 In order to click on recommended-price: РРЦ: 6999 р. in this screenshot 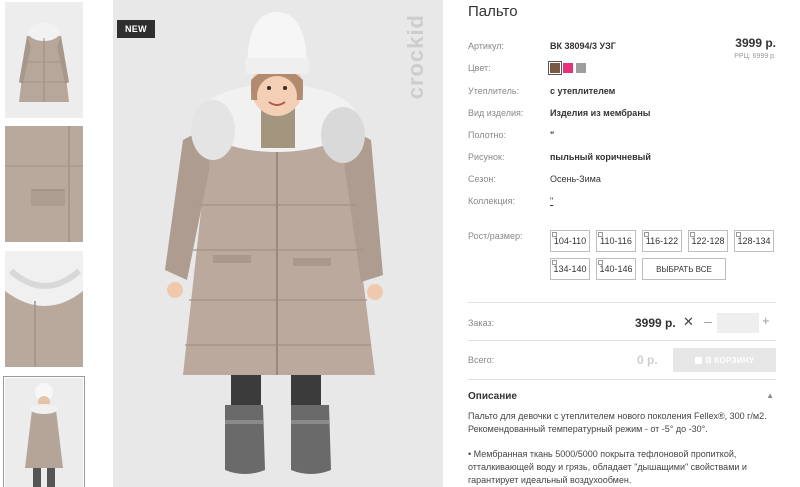, I will do `click(755, 56)`.